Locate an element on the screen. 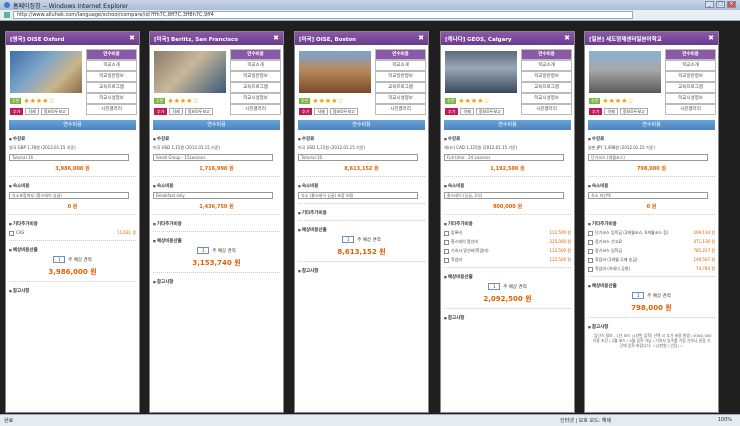  extra-fee-name: 홈스테이 알선비 is located at coordinates (465, 241).